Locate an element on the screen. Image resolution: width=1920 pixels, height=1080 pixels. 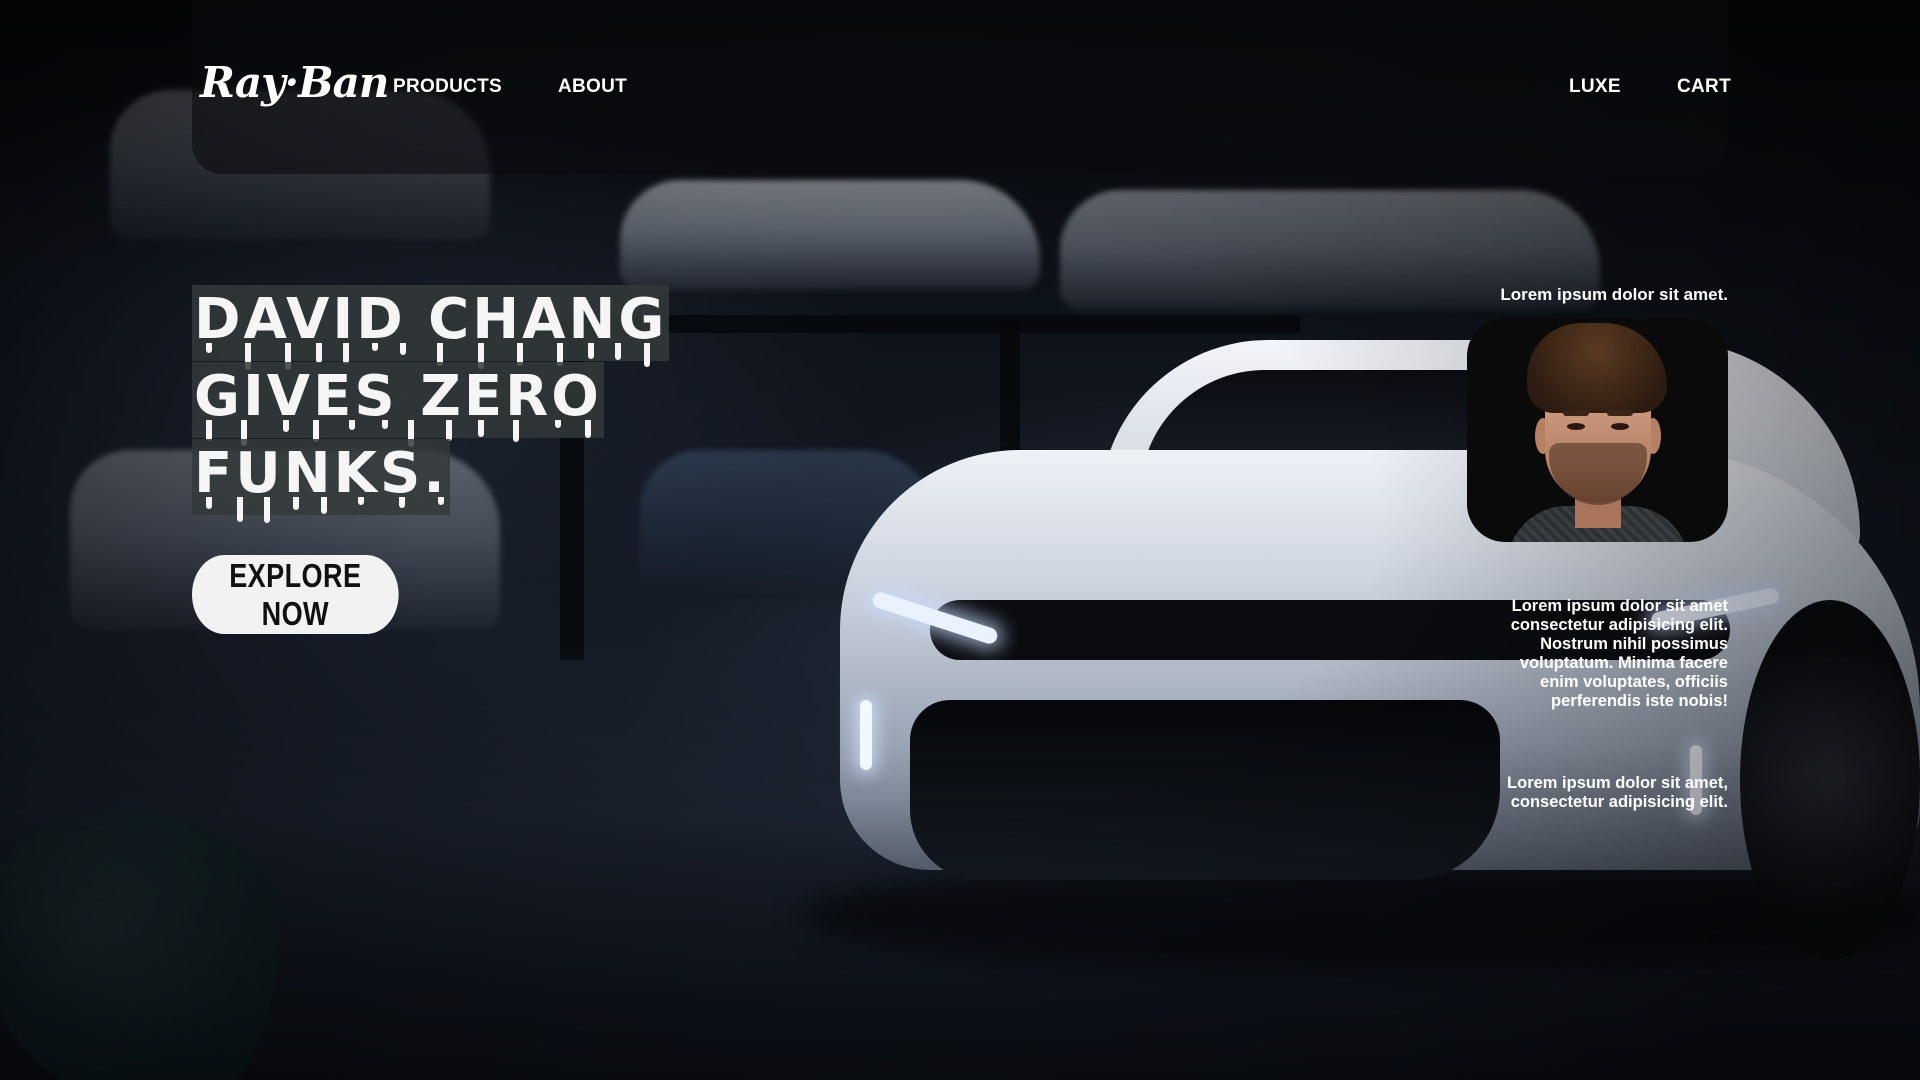
person-portrait-icon is located at coordinates (1597, 430).